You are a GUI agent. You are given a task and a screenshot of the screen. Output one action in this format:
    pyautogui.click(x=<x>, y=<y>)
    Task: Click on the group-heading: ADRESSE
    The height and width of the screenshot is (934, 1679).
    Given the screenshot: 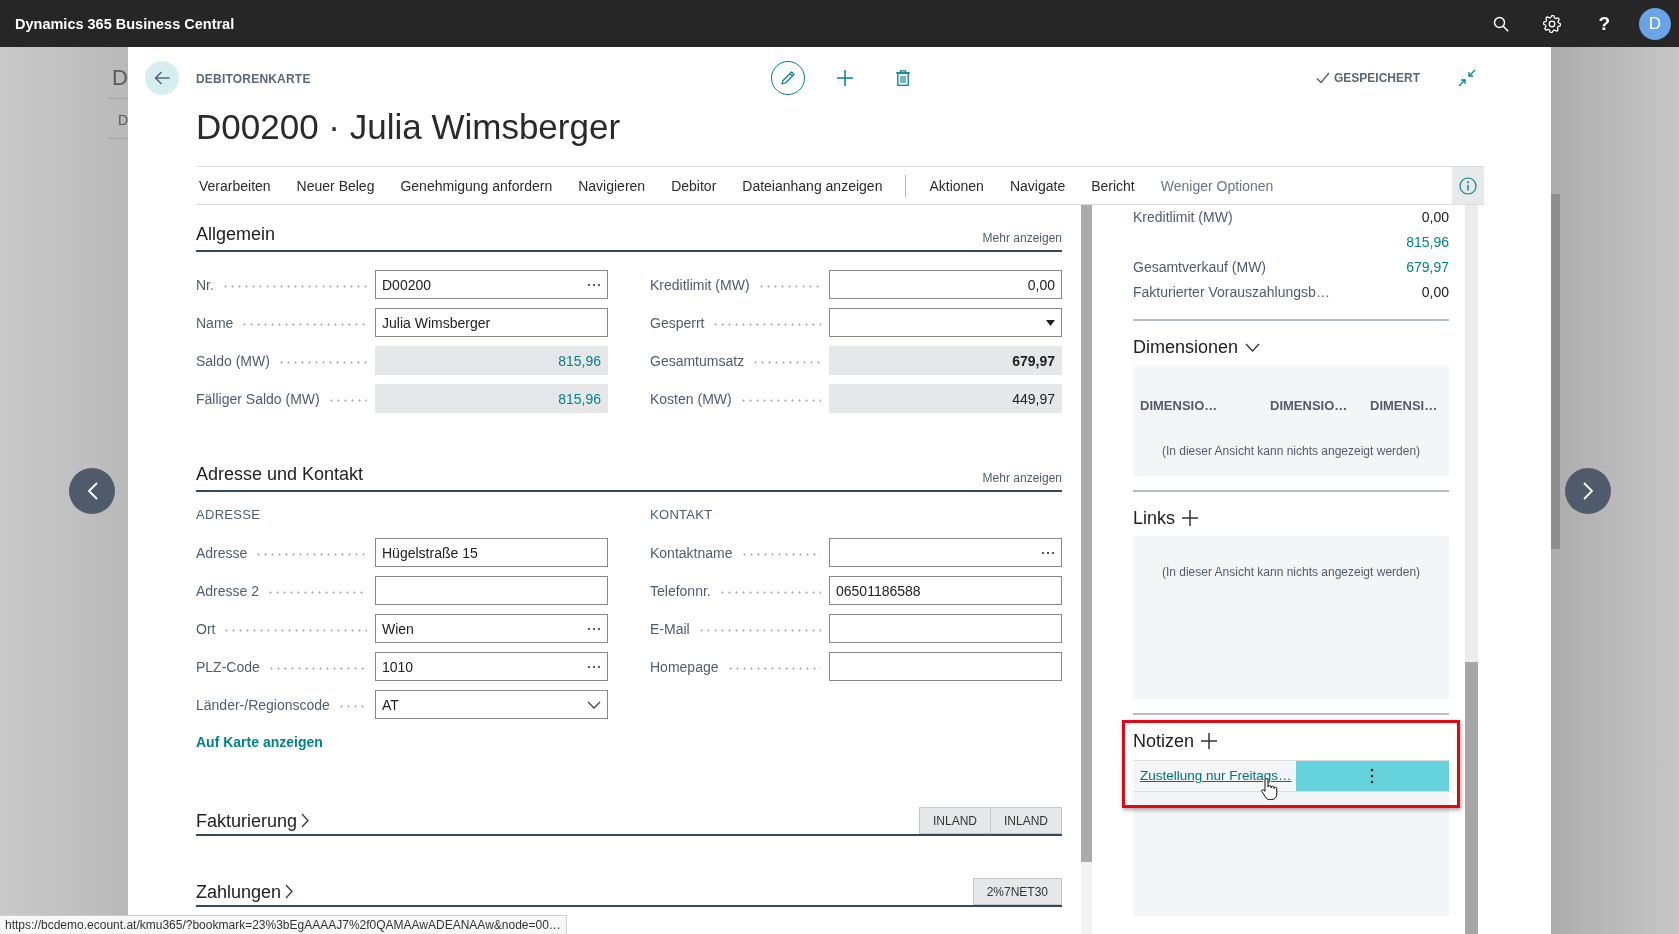 What is the action you would take?
    pyautogui.click(x=229, y=515)
    